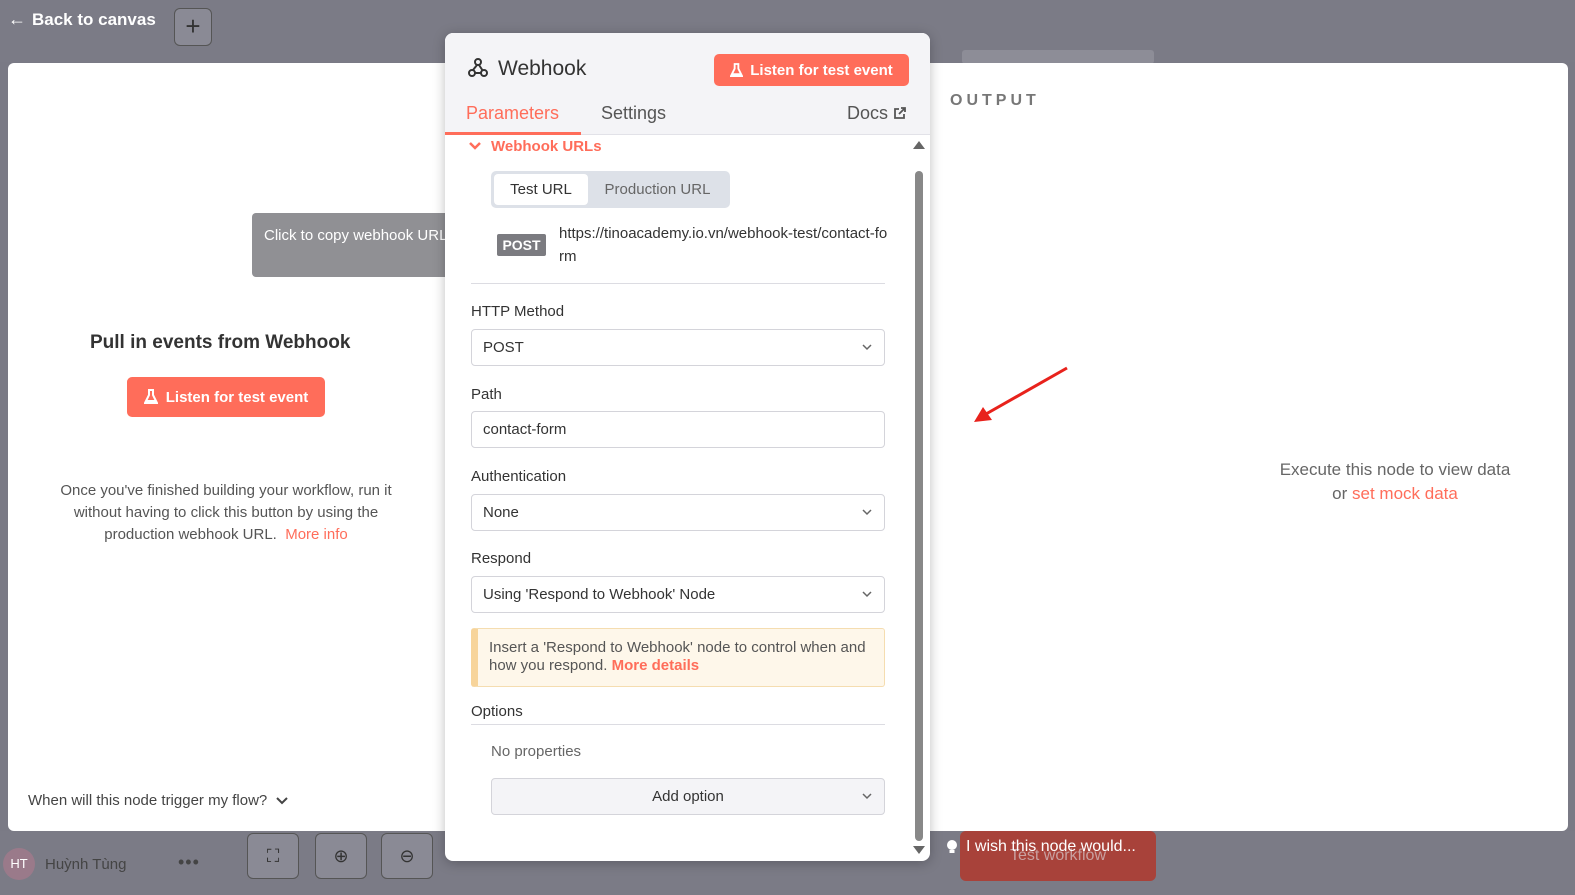 This screenshot has height=895, width=1575. Describe the element at coordinates (546, 146) in the screenshot. I see `webhook-urls-title: Webhook URLs` at that location.